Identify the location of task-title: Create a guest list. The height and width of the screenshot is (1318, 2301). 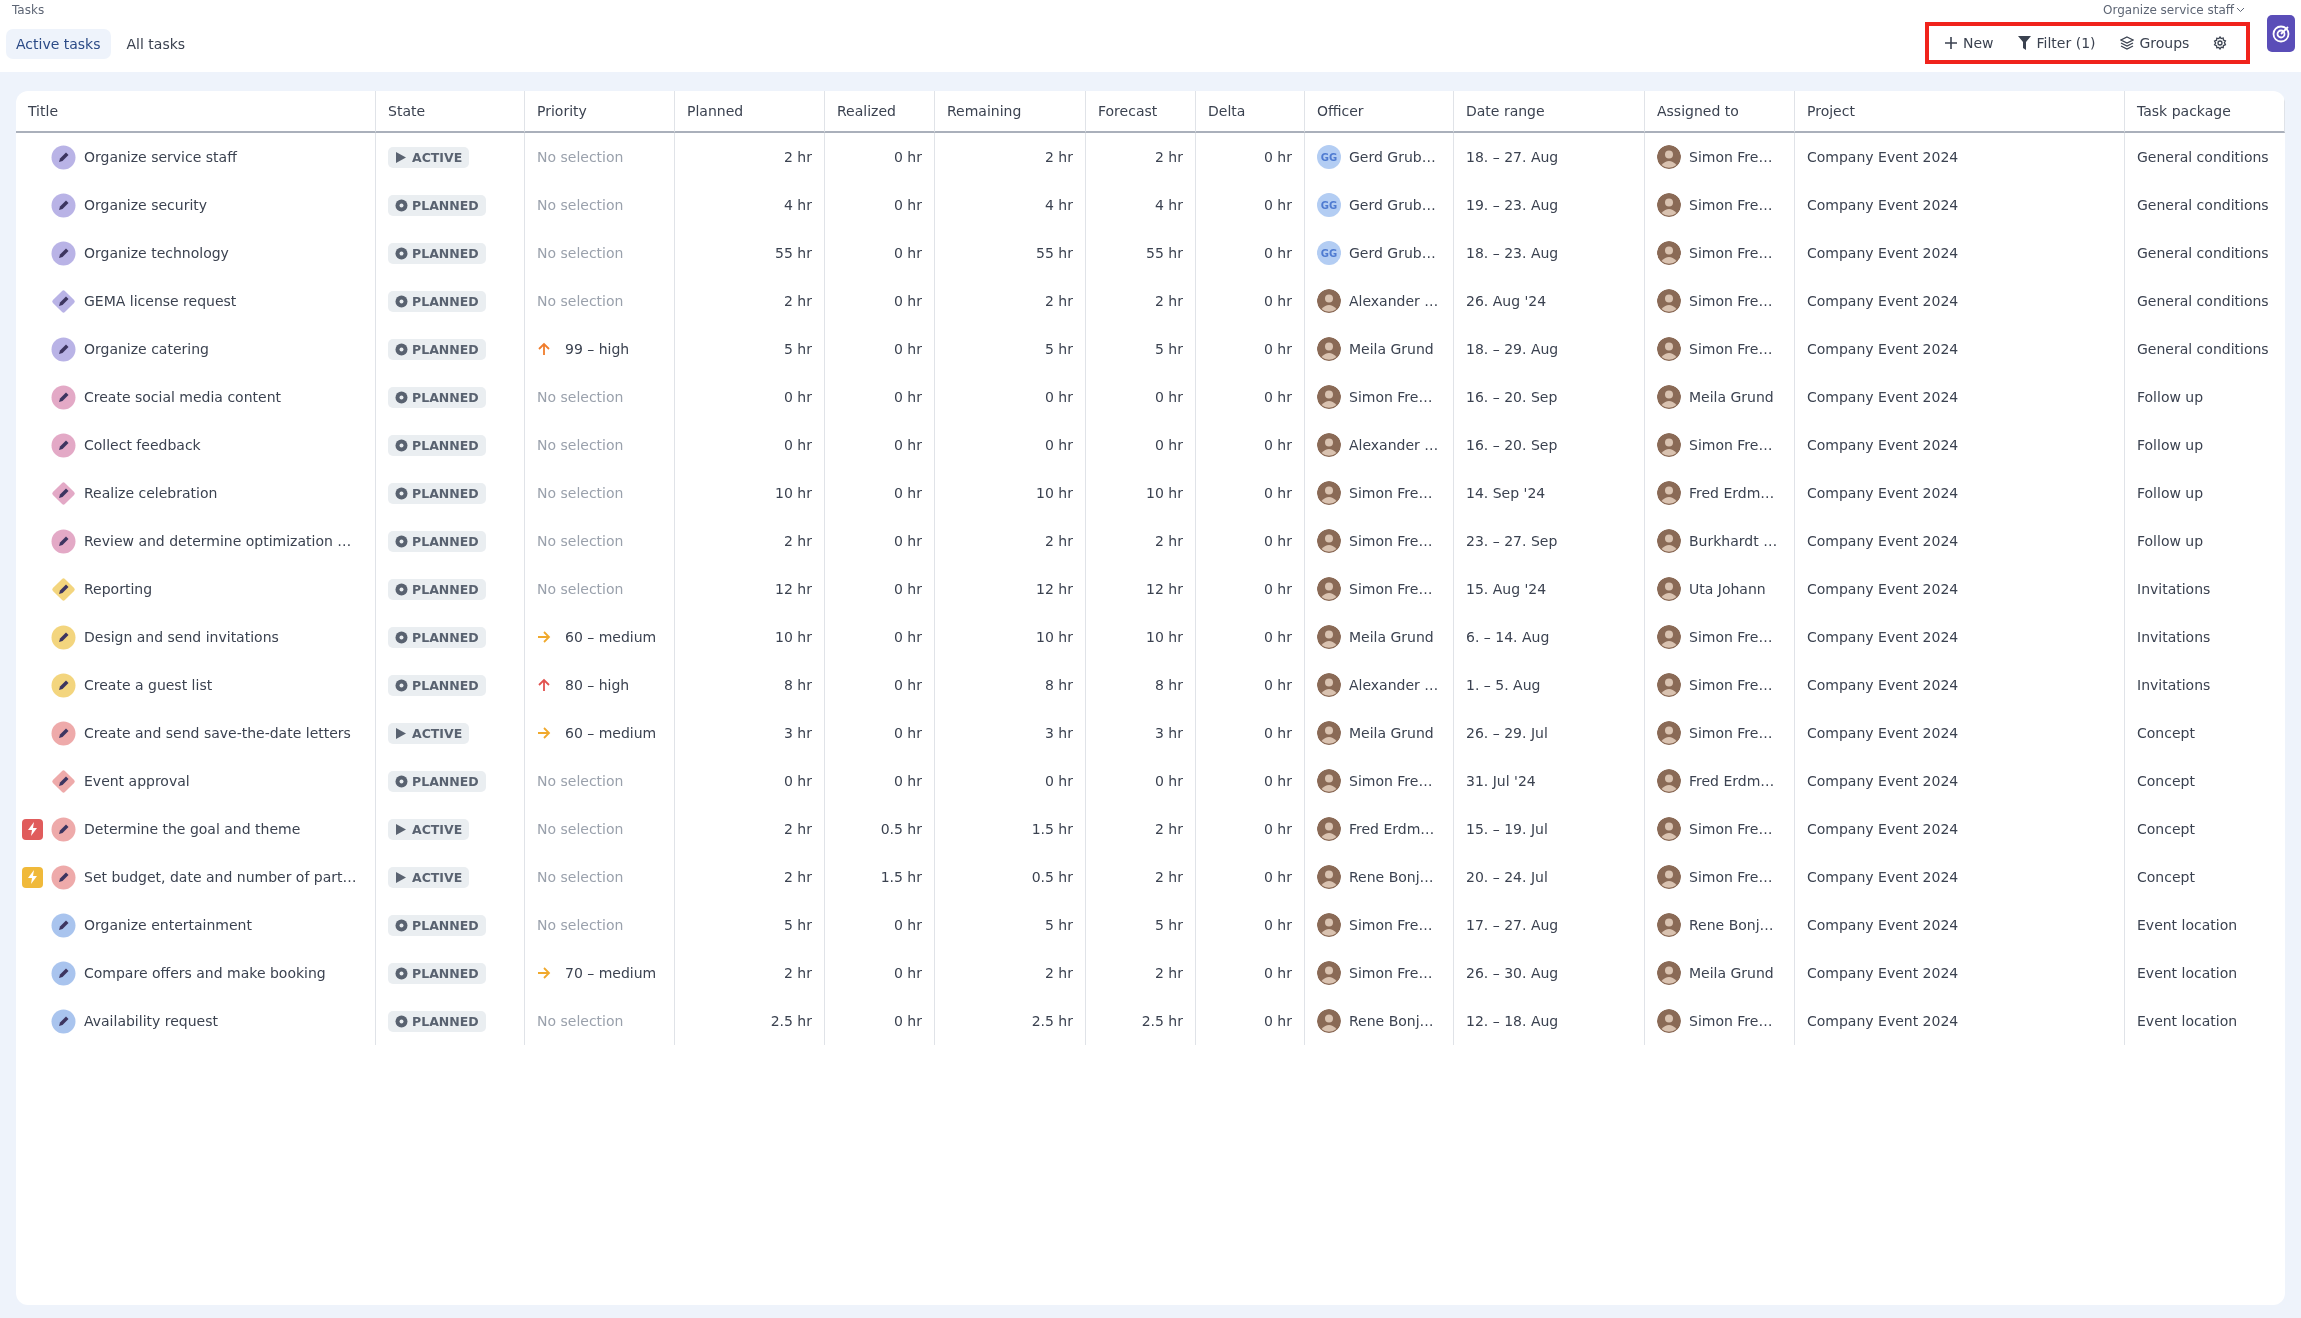
(148, 685).